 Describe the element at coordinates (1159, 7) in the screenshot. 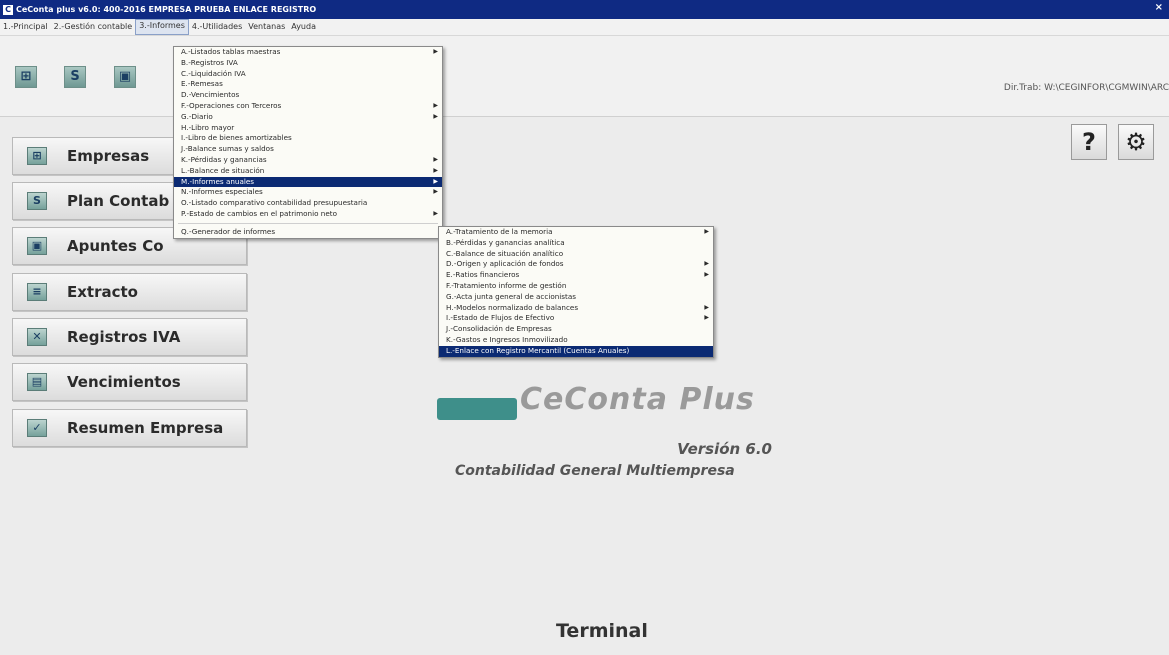

I see `close-window-button: ×` at that location.